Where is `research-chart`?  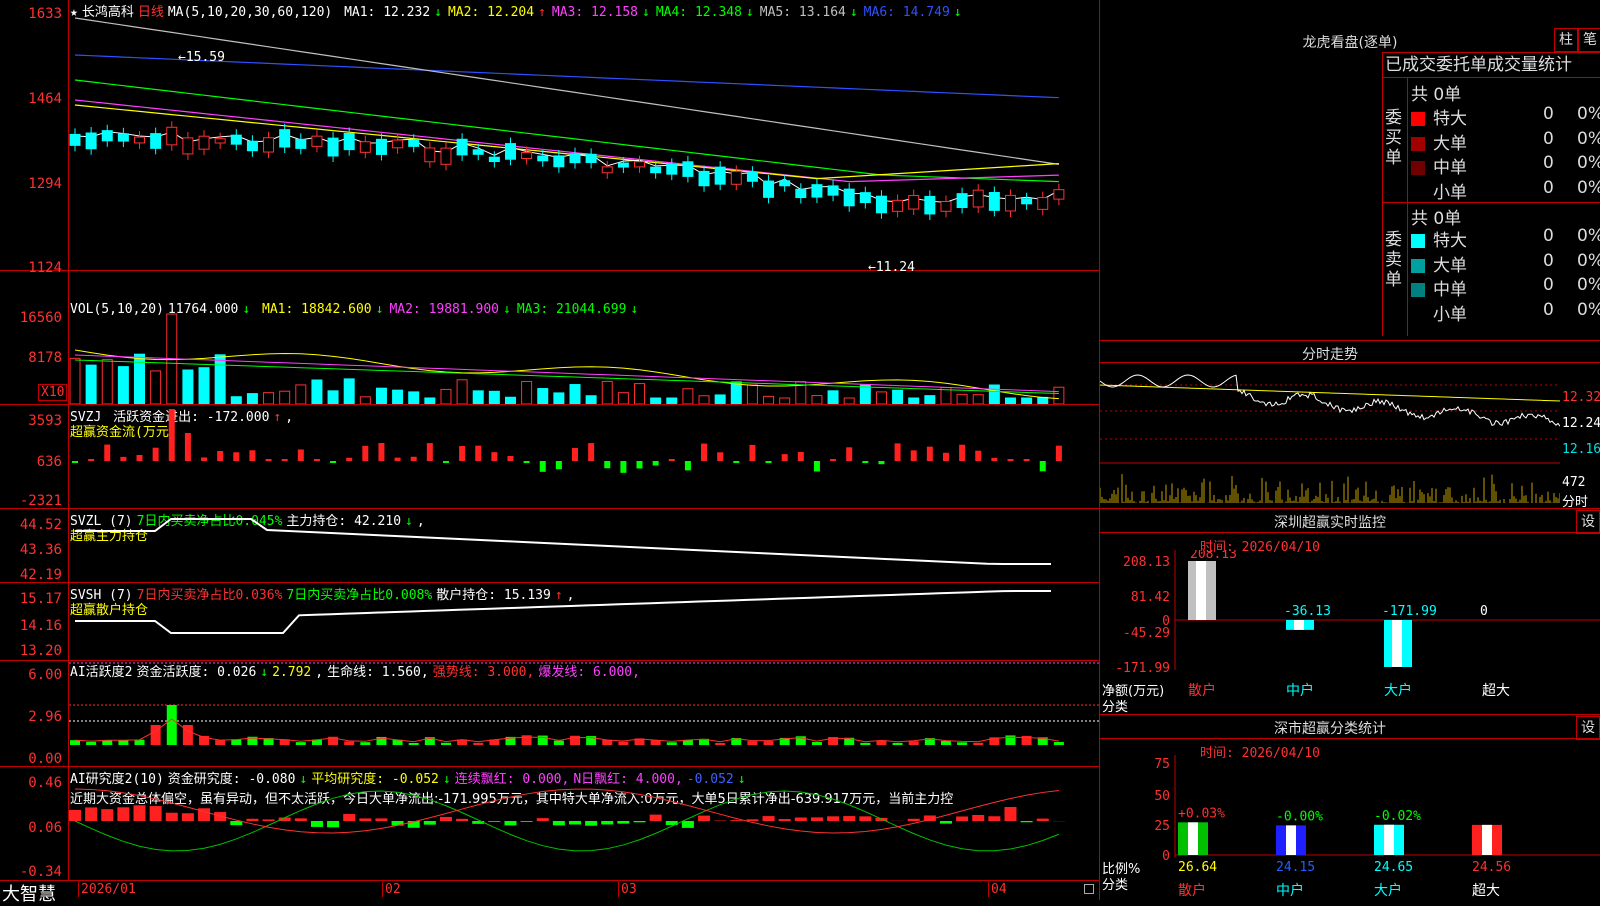 research-chart is located at coordinates (584, 823).